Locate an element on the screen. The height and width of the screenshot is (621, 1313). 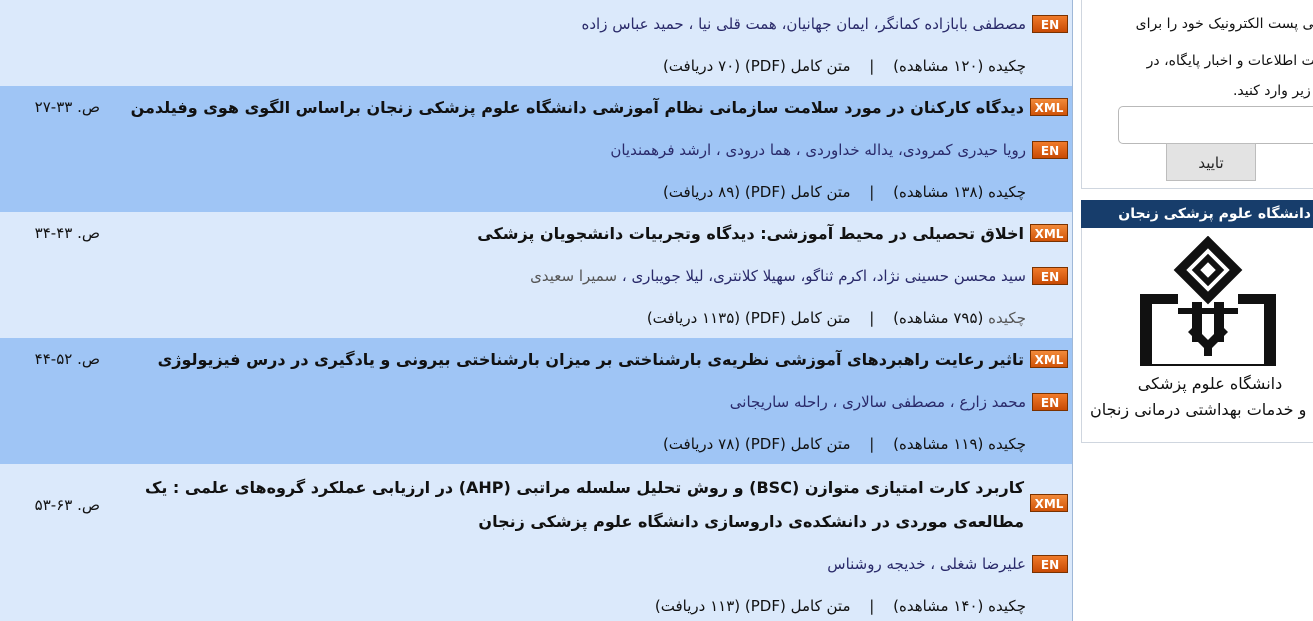
email-field is located at coordinates (1215, 125).